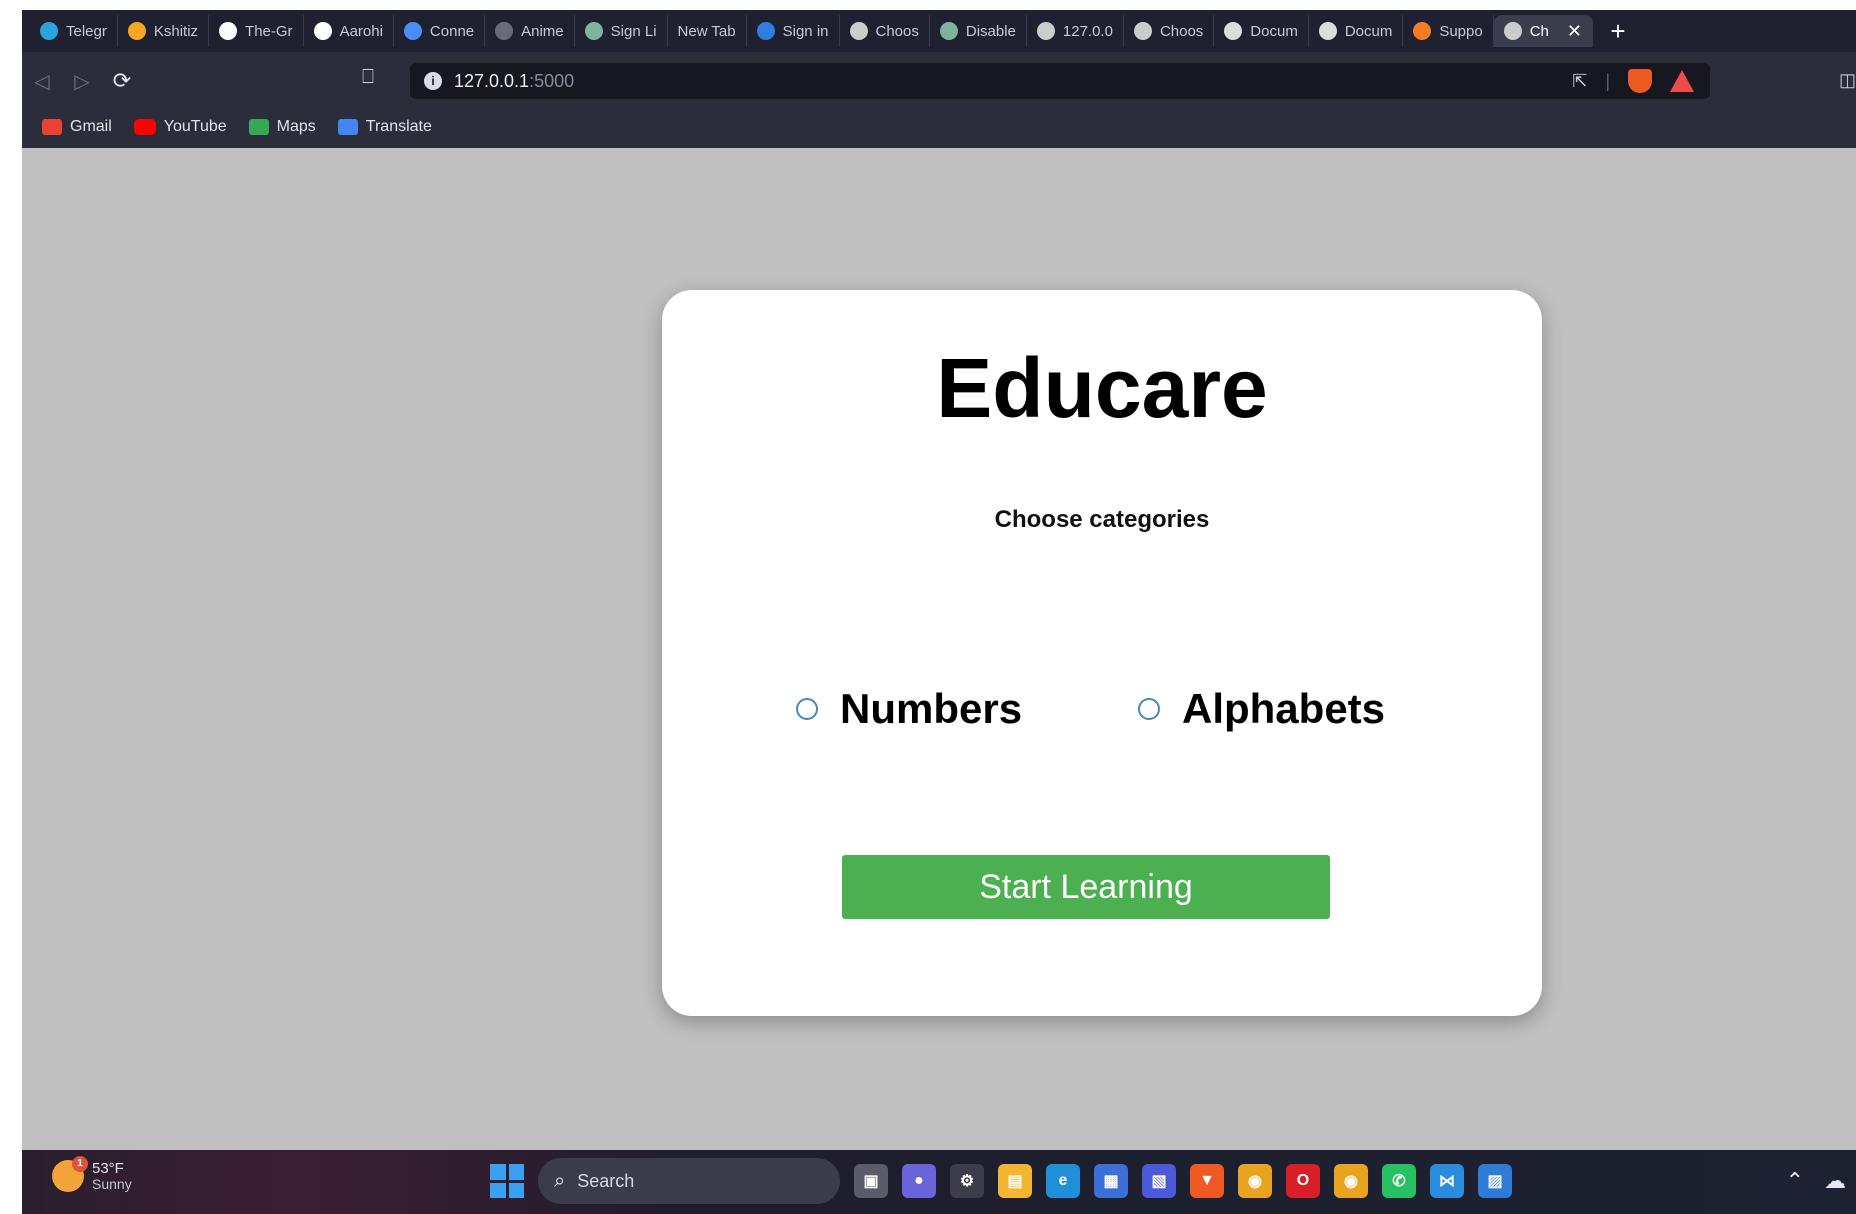 This screenshot has width=1856, height=1214. I want to click on weather-widget: 1 53°F Sunny, so click(92, 1174).